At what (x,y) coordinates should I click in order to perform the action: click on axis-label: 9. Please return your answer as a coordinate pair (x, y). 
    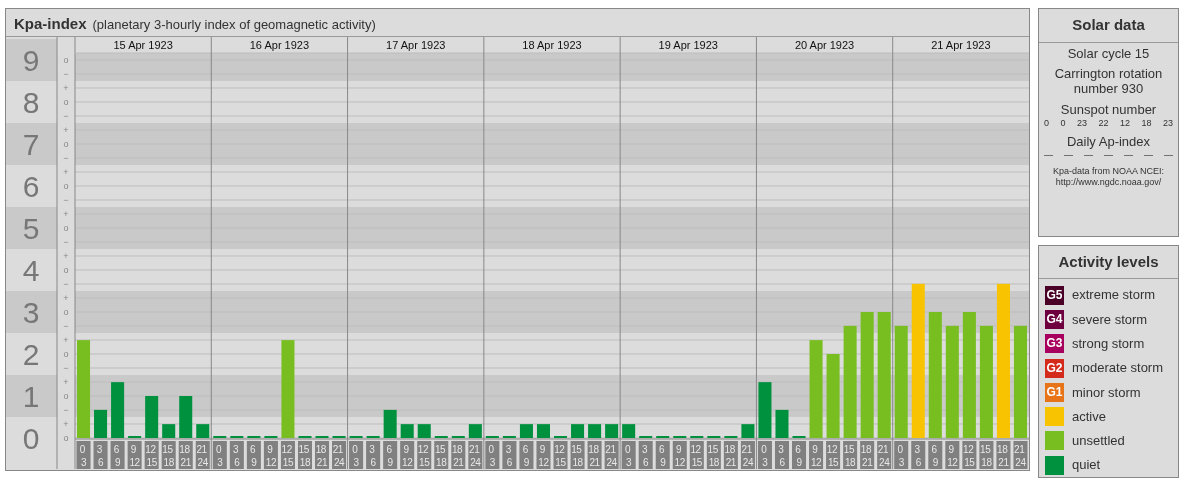
    Looking at the image, I should click on (31, 60).